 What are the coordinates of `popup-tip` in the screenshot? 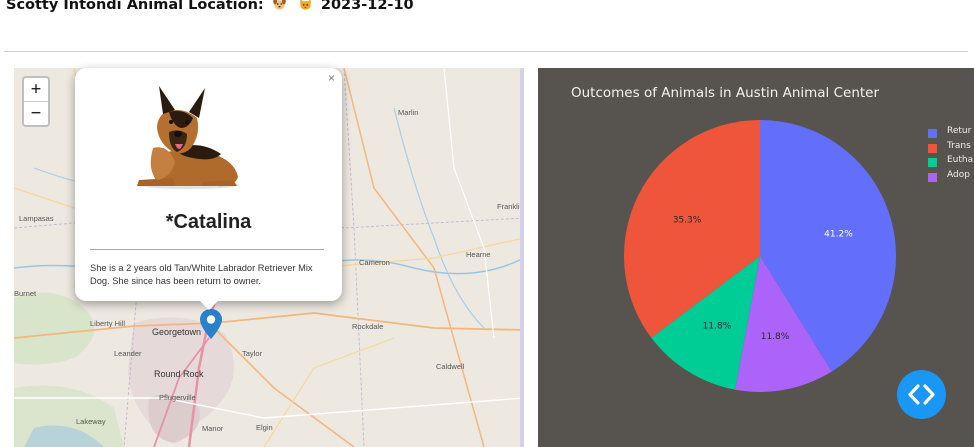 It's located at (209, 305).